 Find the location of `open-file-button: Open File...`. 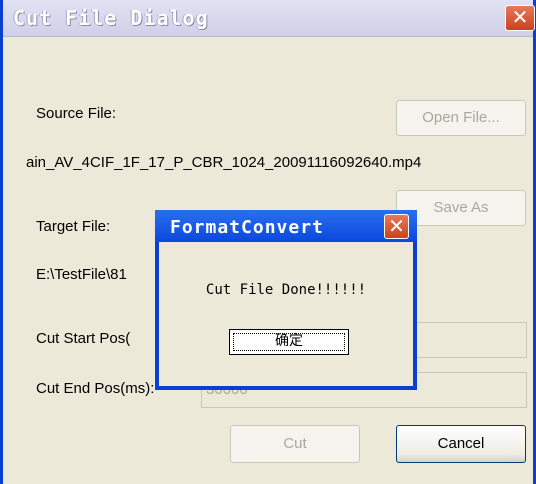

open-file-button: Open File... is located at coordinates (461, 118).